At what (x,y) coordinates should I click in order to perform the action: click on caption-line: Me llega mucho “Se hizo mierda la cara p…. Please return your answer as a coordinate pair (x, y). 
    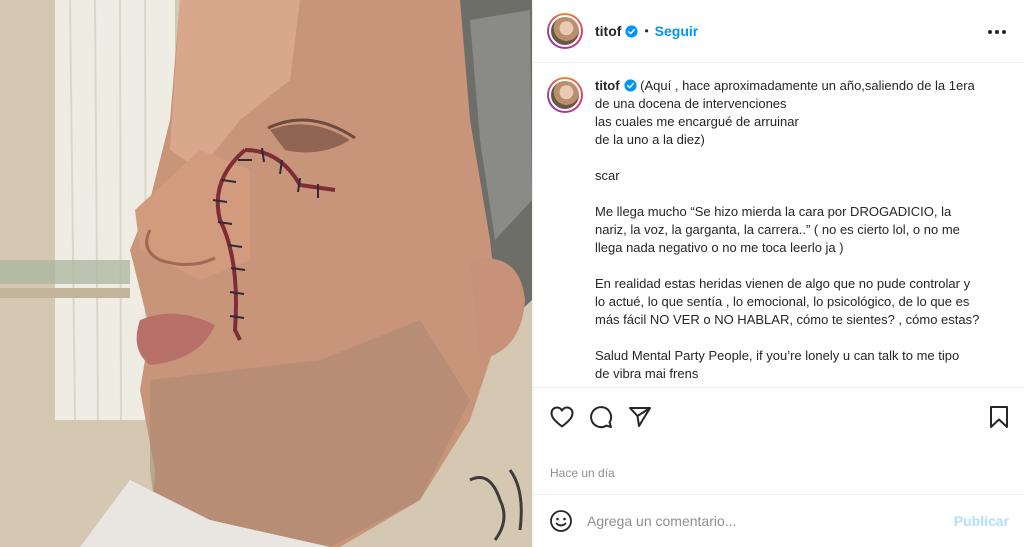
    Looking at the image, I should click on (773, 211).